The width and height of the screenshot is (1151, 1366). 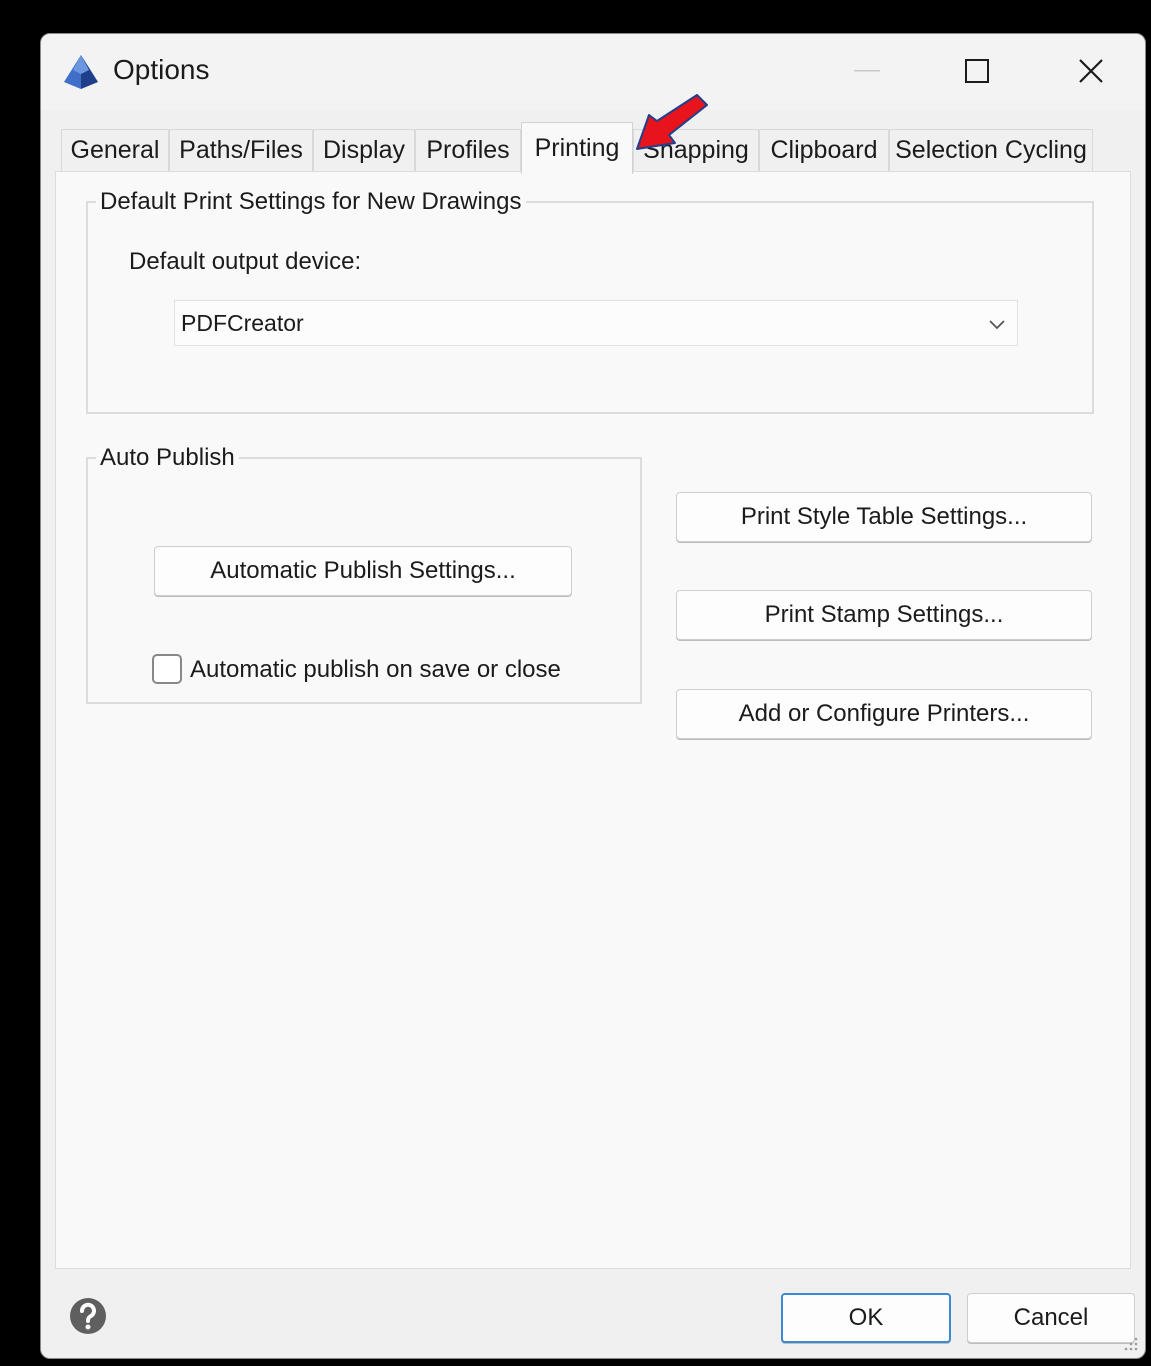 I want to click on tab-display: Display, so click(x=364, y=150).